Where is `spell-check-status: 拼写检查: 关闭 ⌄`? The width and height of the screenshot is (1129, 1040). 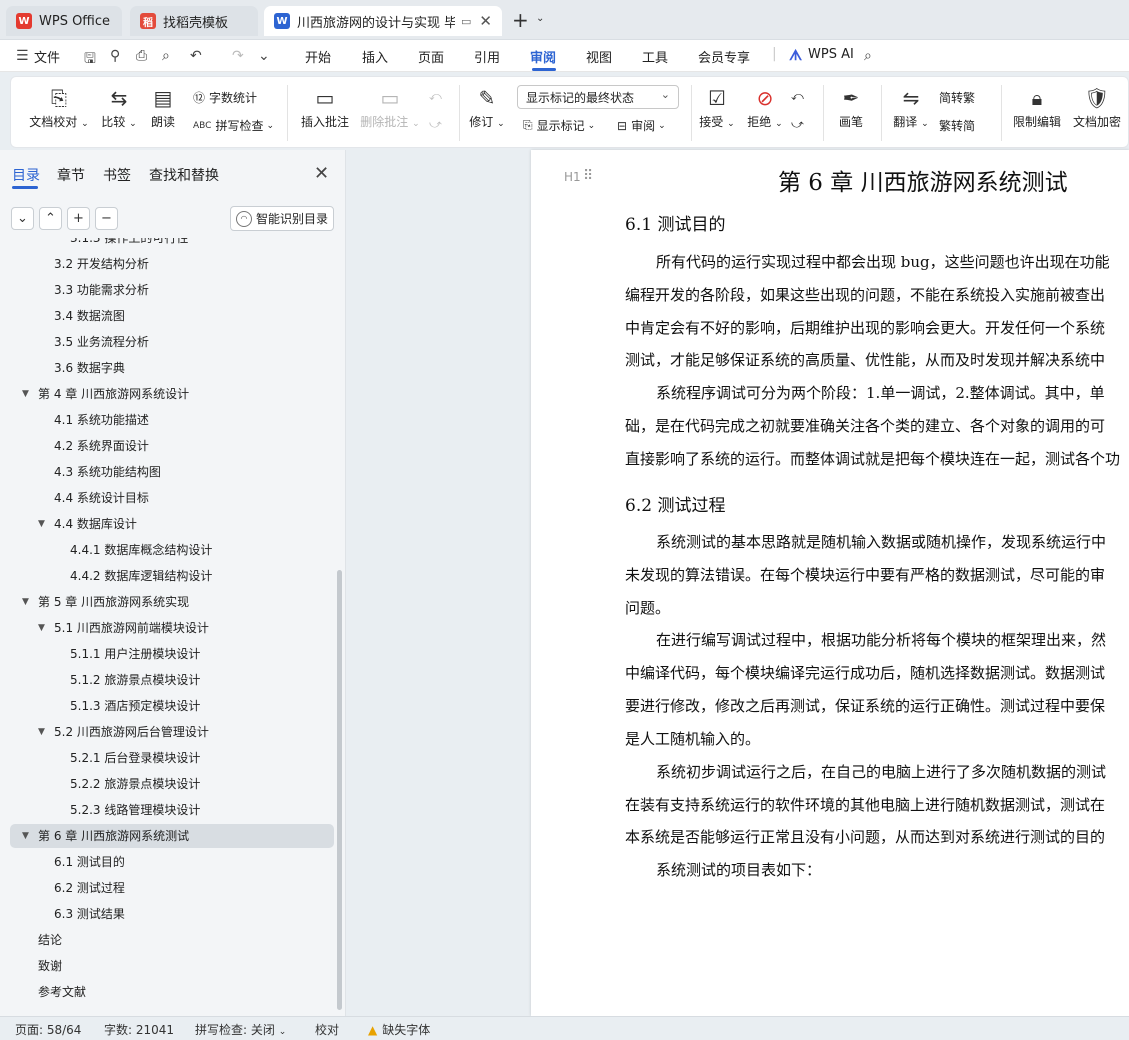
spell-check-status: 拼写检查: 关闭 ⌄ is located at coordinates (240, 1029).